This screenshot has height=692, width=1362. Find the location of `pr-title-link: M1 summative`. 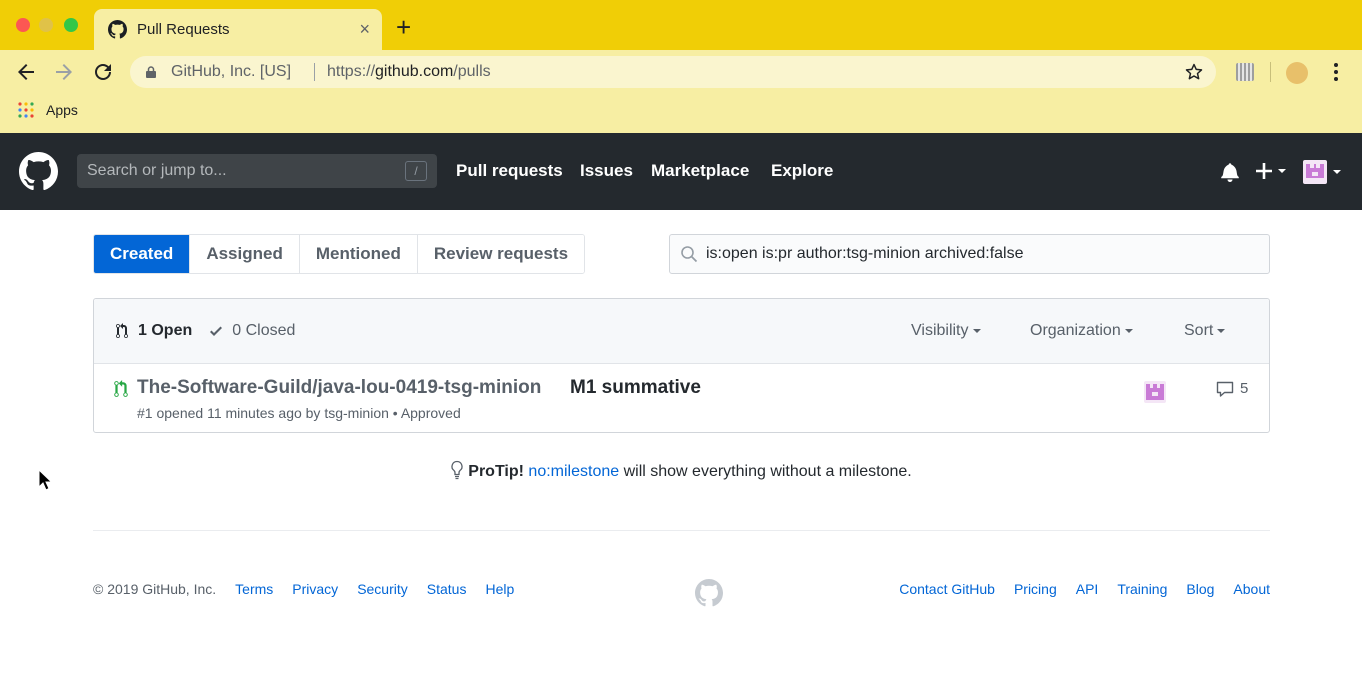

pr-title-link: M1 summative is located at coordinates (635, 388).